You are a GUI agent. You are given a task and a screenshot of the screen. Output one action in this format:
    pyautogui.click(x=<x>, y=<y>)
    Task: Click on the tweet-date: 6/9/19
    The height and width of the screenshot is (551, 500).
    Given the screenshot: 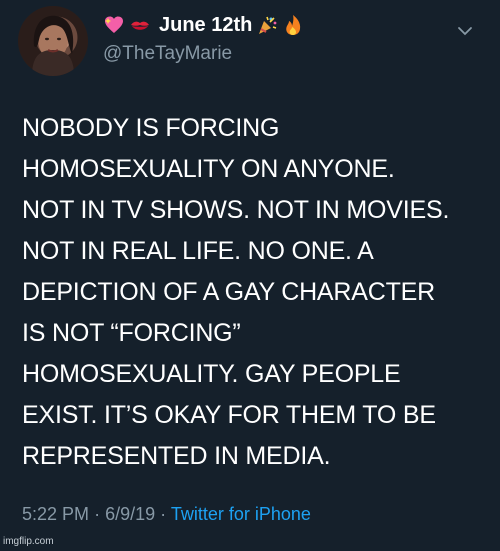 What is the action you would take?
    pyautogui.click(x=130, y=514)
    